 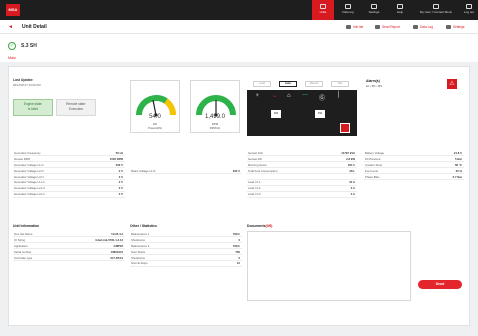 I want to click on breaker-open-icon: ⌁, so click(x=275, y=97).